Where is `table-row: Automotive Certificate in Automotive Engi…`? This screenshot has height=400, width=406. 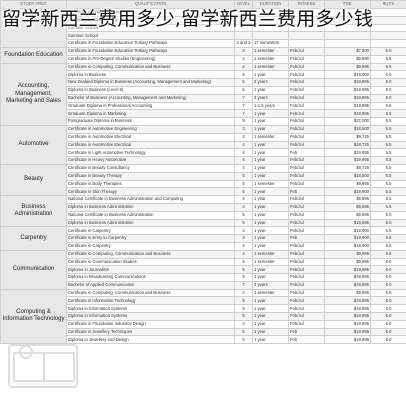 table-row: Automotive Certificate in Automotive Engi… is located at coordinates (203, 144).